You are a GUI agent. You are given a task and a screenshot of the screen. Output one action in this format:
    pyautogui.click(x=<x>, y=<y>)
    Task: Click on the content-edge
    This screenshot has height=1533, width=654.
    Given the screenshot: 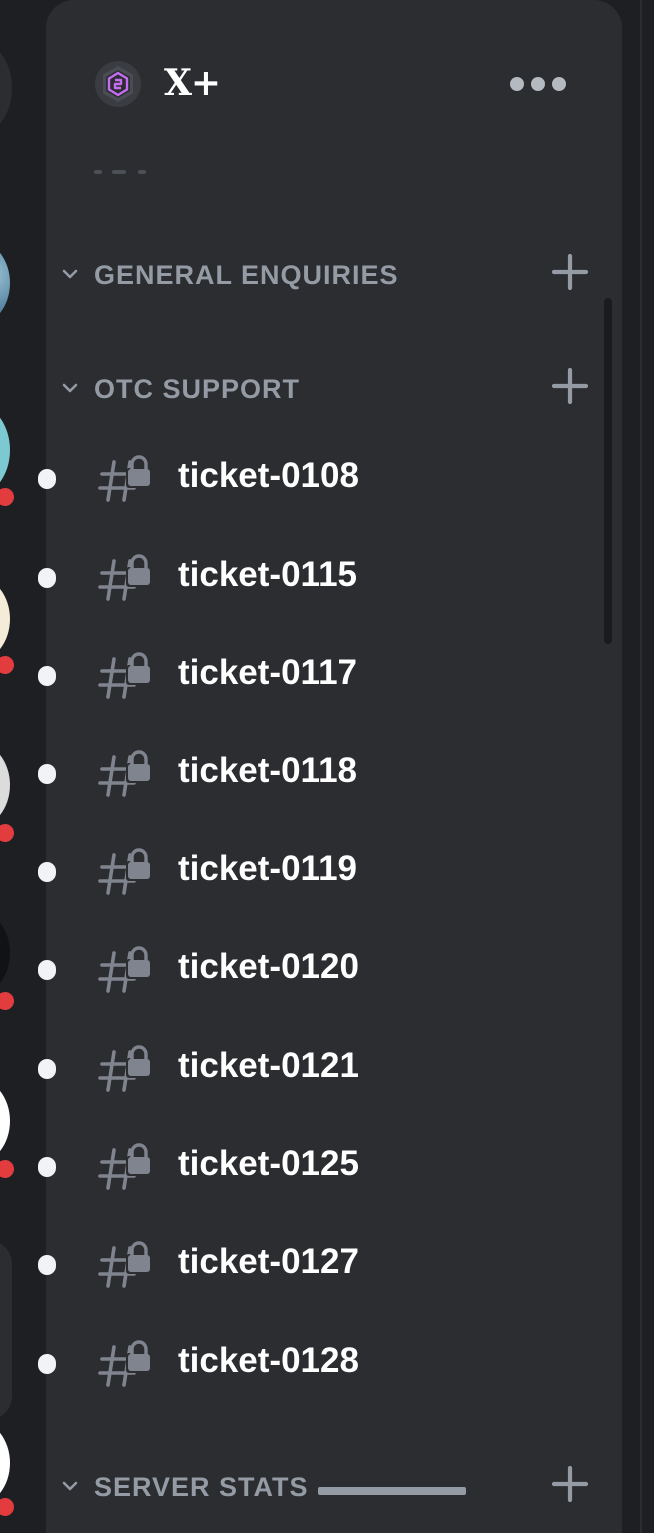 What is the action you would take?
    pyautogui.click(x=638, y=766)
    